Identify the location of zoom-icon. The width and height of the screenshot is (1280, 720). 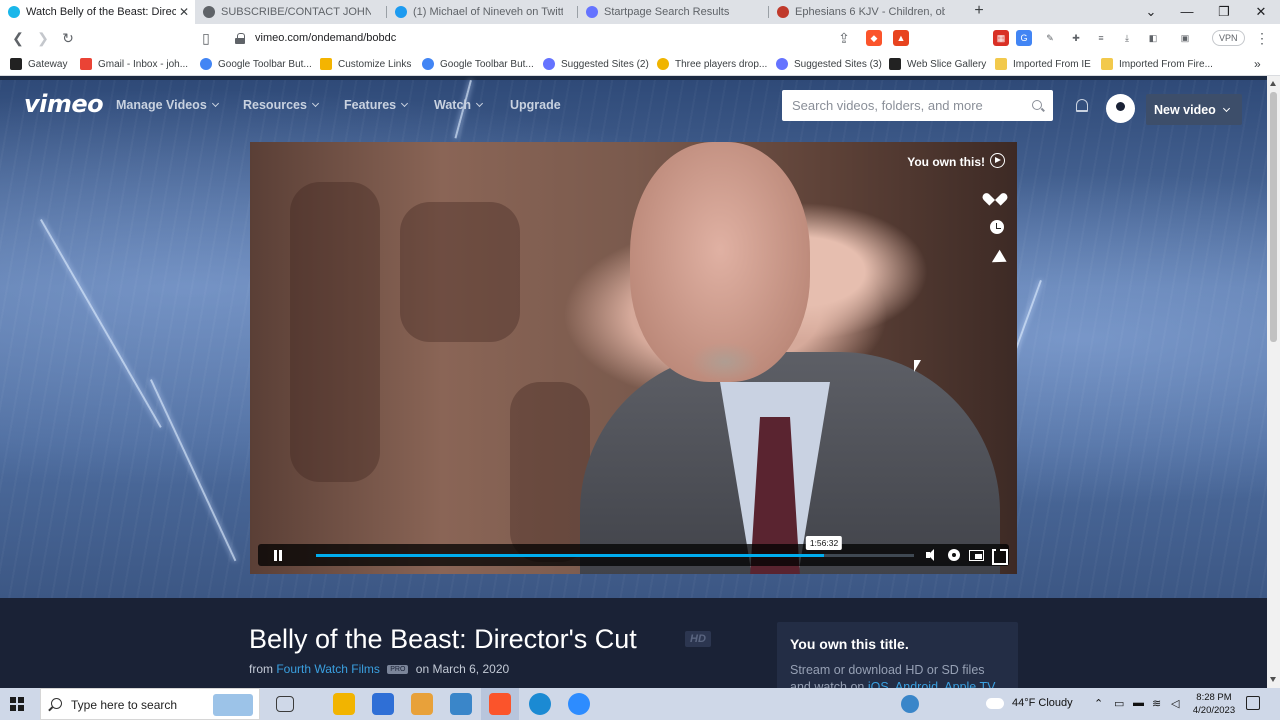
(579, 704).